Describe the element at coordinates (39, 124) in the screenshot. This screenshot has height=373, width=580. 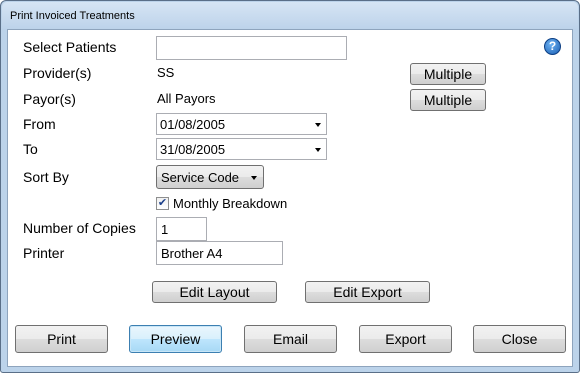
I see `from-label: From` at that location.